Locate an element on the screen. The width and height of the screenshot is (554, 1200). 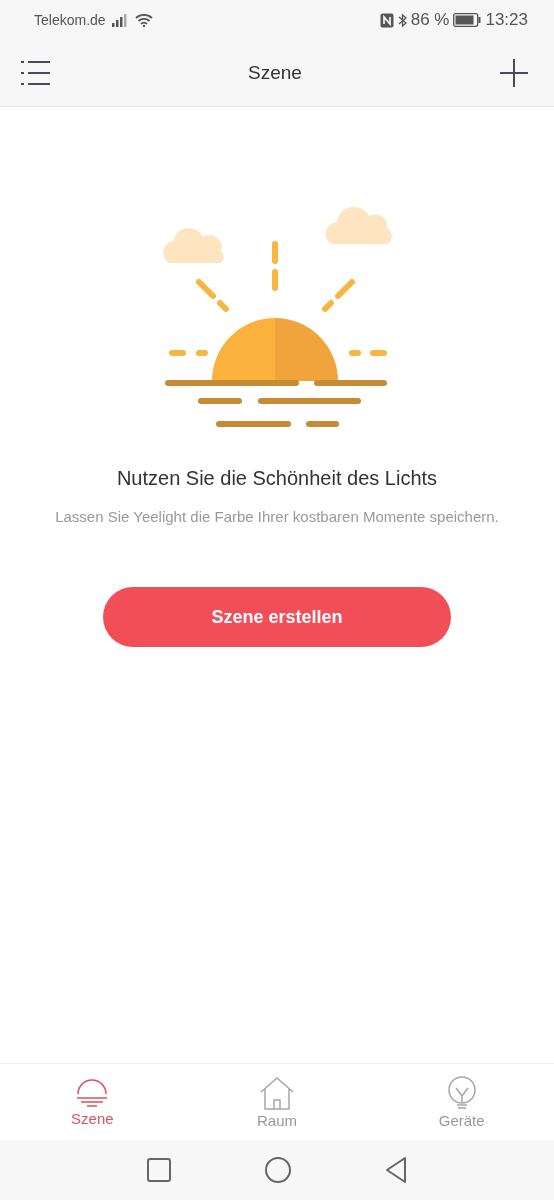
sunset-icon is located at coordinates (92, 1092).